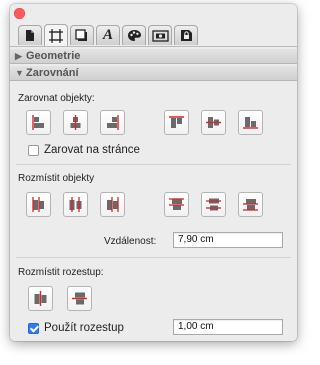 The image size is (320, 365). What do you see at coordinates (228, 327) in the screenshot?
I see `spacing-field: 1,00 cm` at bounding box center [228, 327].